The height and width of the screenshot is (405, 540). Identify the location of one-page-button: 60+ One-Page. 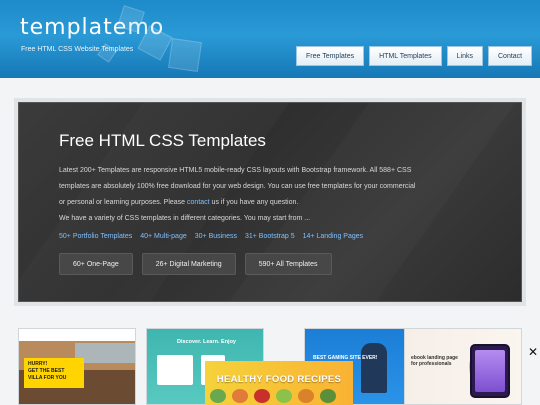
(96, 264).